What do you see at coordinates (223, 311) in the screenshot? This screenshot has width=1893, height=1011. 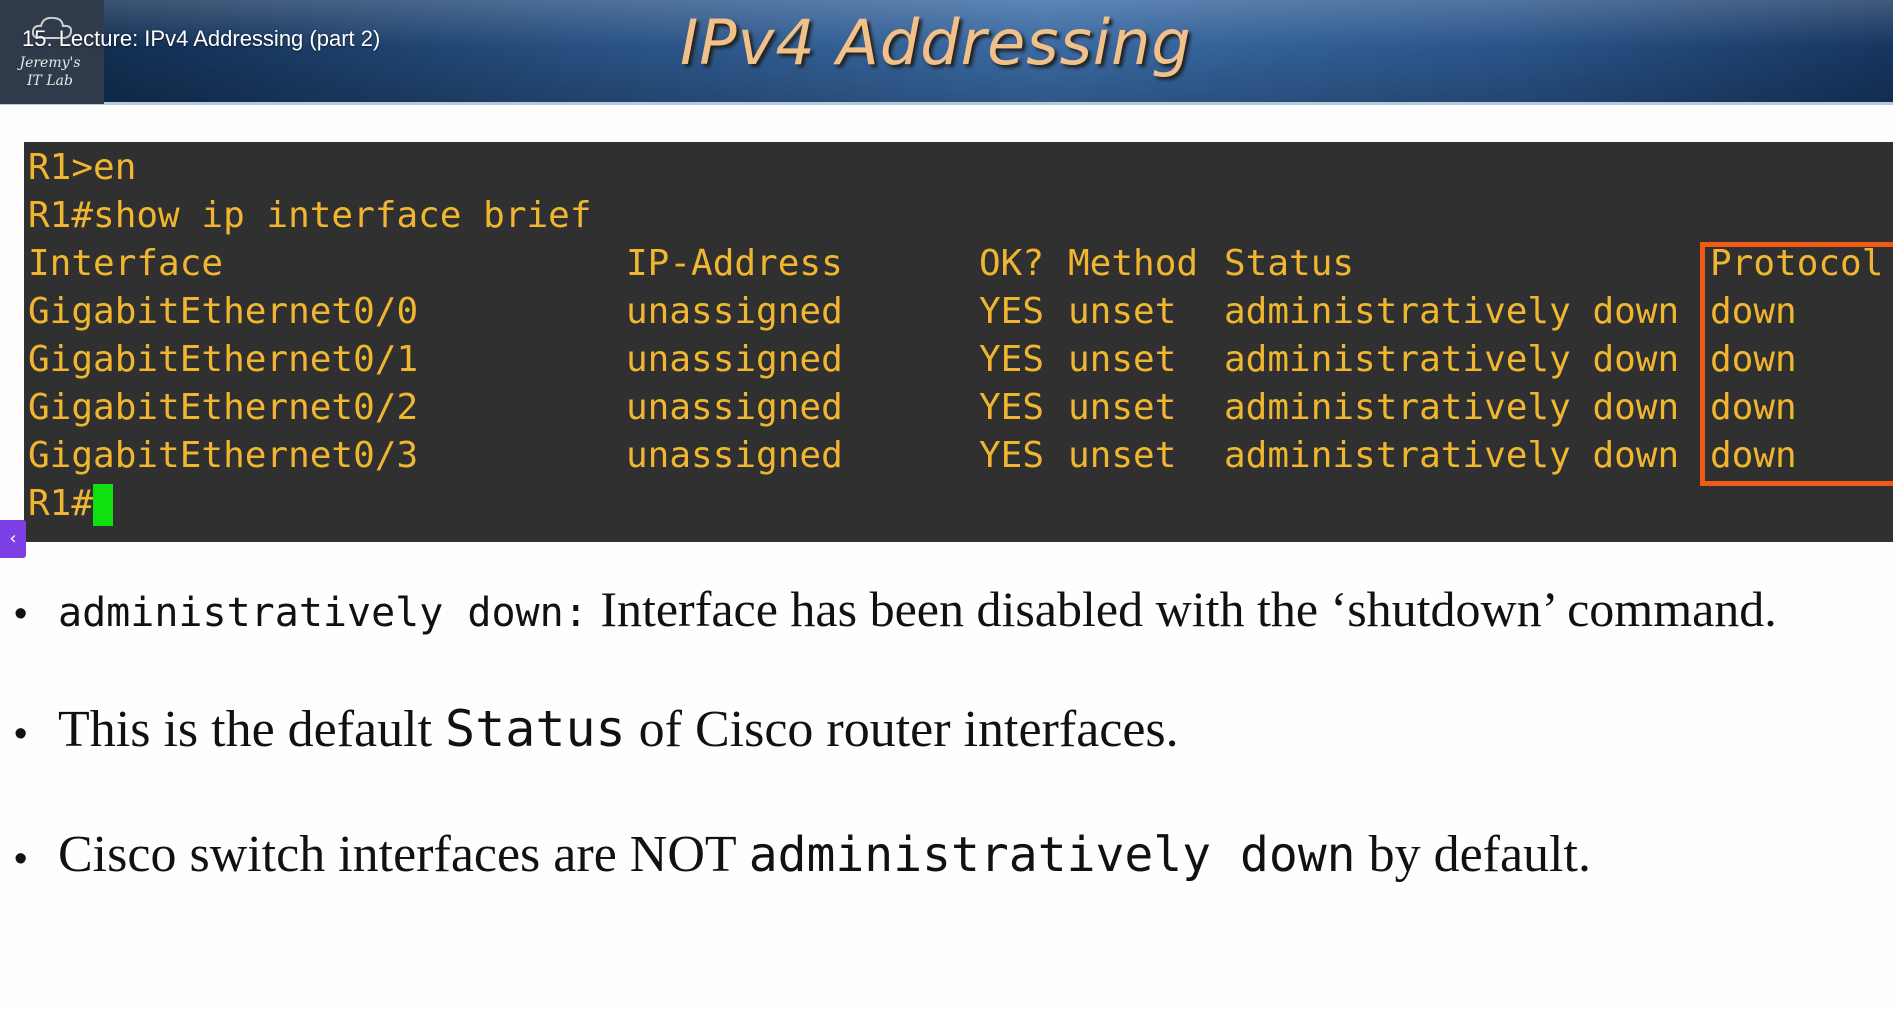 I see `cell-interface: GigabitEthernet0/0` at bounding box center [223, 311].